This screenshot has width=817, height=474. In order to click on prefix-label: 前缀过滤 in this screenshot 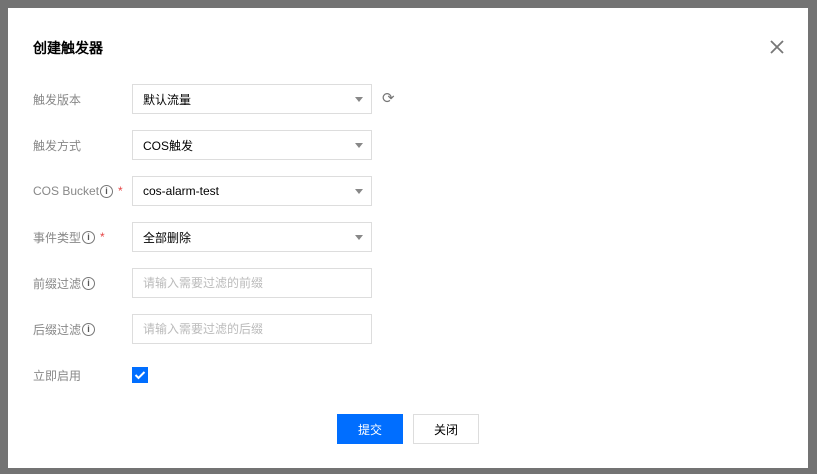, I will do `click(57, 283)`.